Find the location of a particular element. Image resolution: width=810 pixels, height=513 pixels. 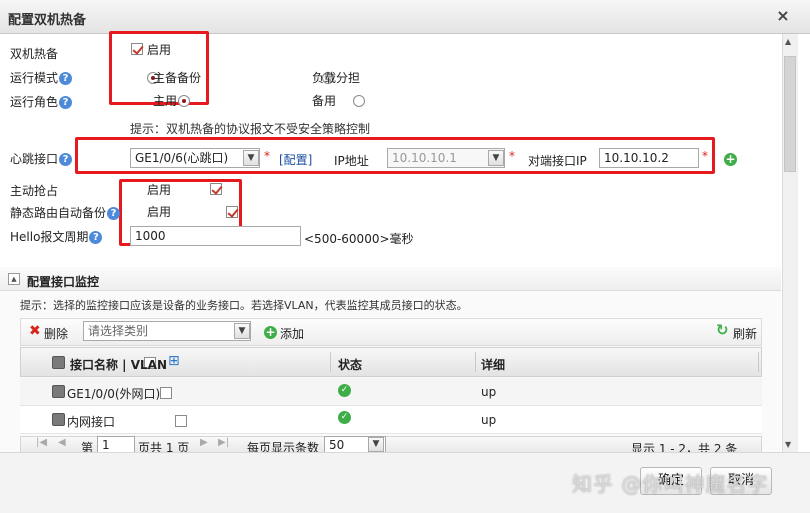

row-interface-name: GE1/0/0(外网口) is located at coordinates (114, 394).